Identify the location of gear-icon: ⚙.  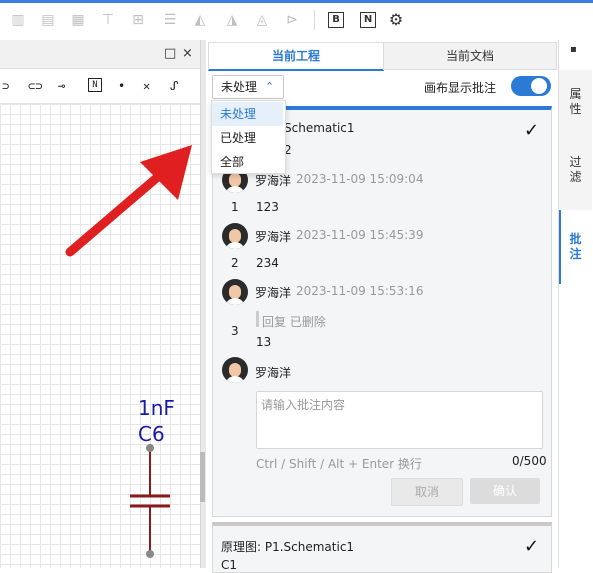
(396, 20).